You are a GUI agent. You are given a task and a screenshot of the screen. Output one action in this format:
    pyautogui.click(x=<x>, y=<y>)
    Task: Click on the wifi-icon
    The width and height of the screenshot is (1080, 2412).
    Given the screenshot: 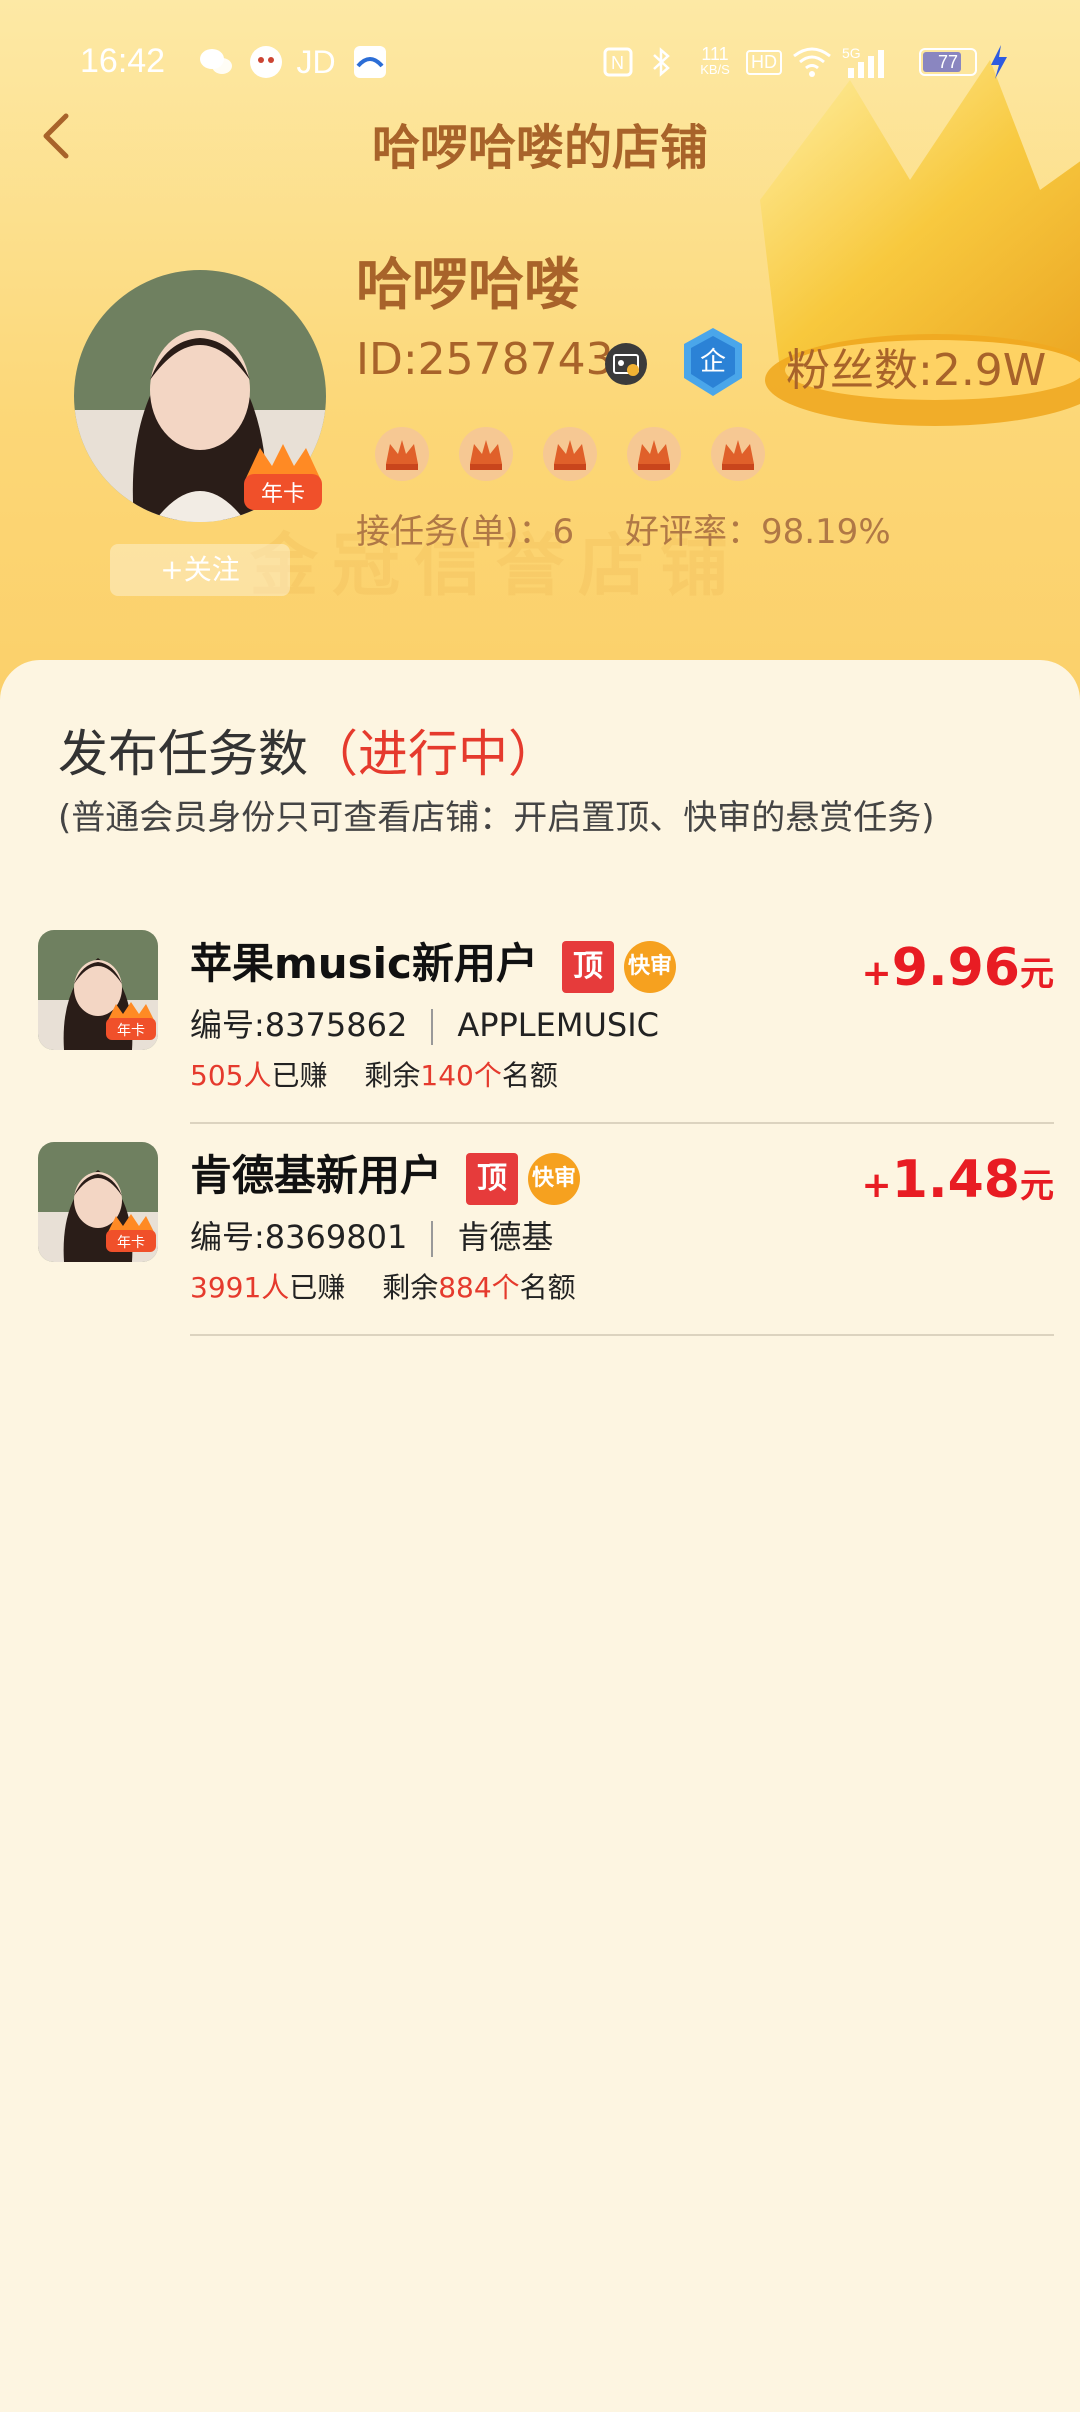 What is the action you would take?
    pyautogui.click(x=812, y=62)
    